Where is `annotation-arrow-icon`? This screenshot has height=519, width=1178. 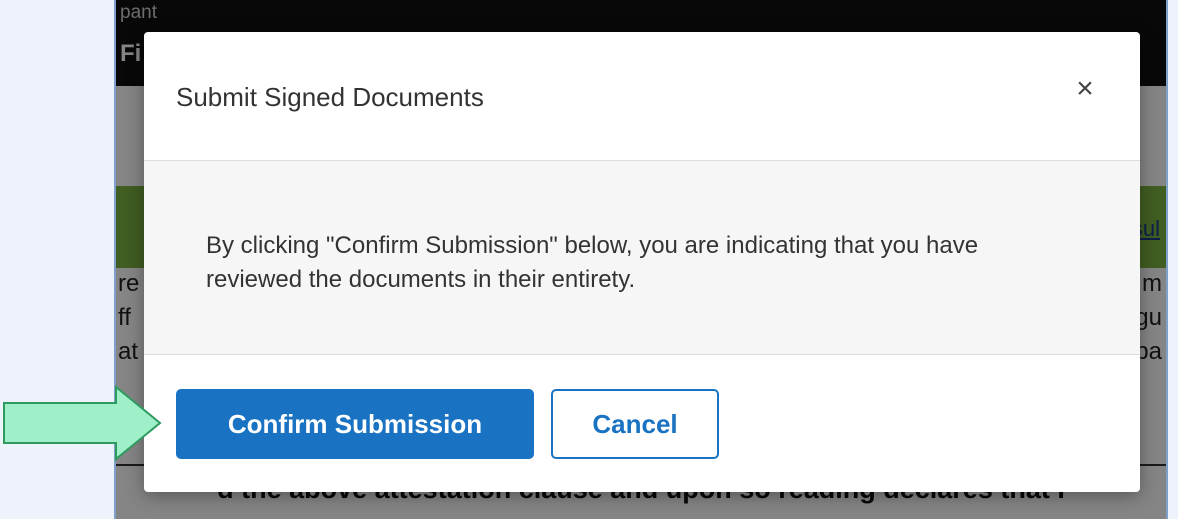 annotation-arrow-icon is located at coordinates (82, 423).